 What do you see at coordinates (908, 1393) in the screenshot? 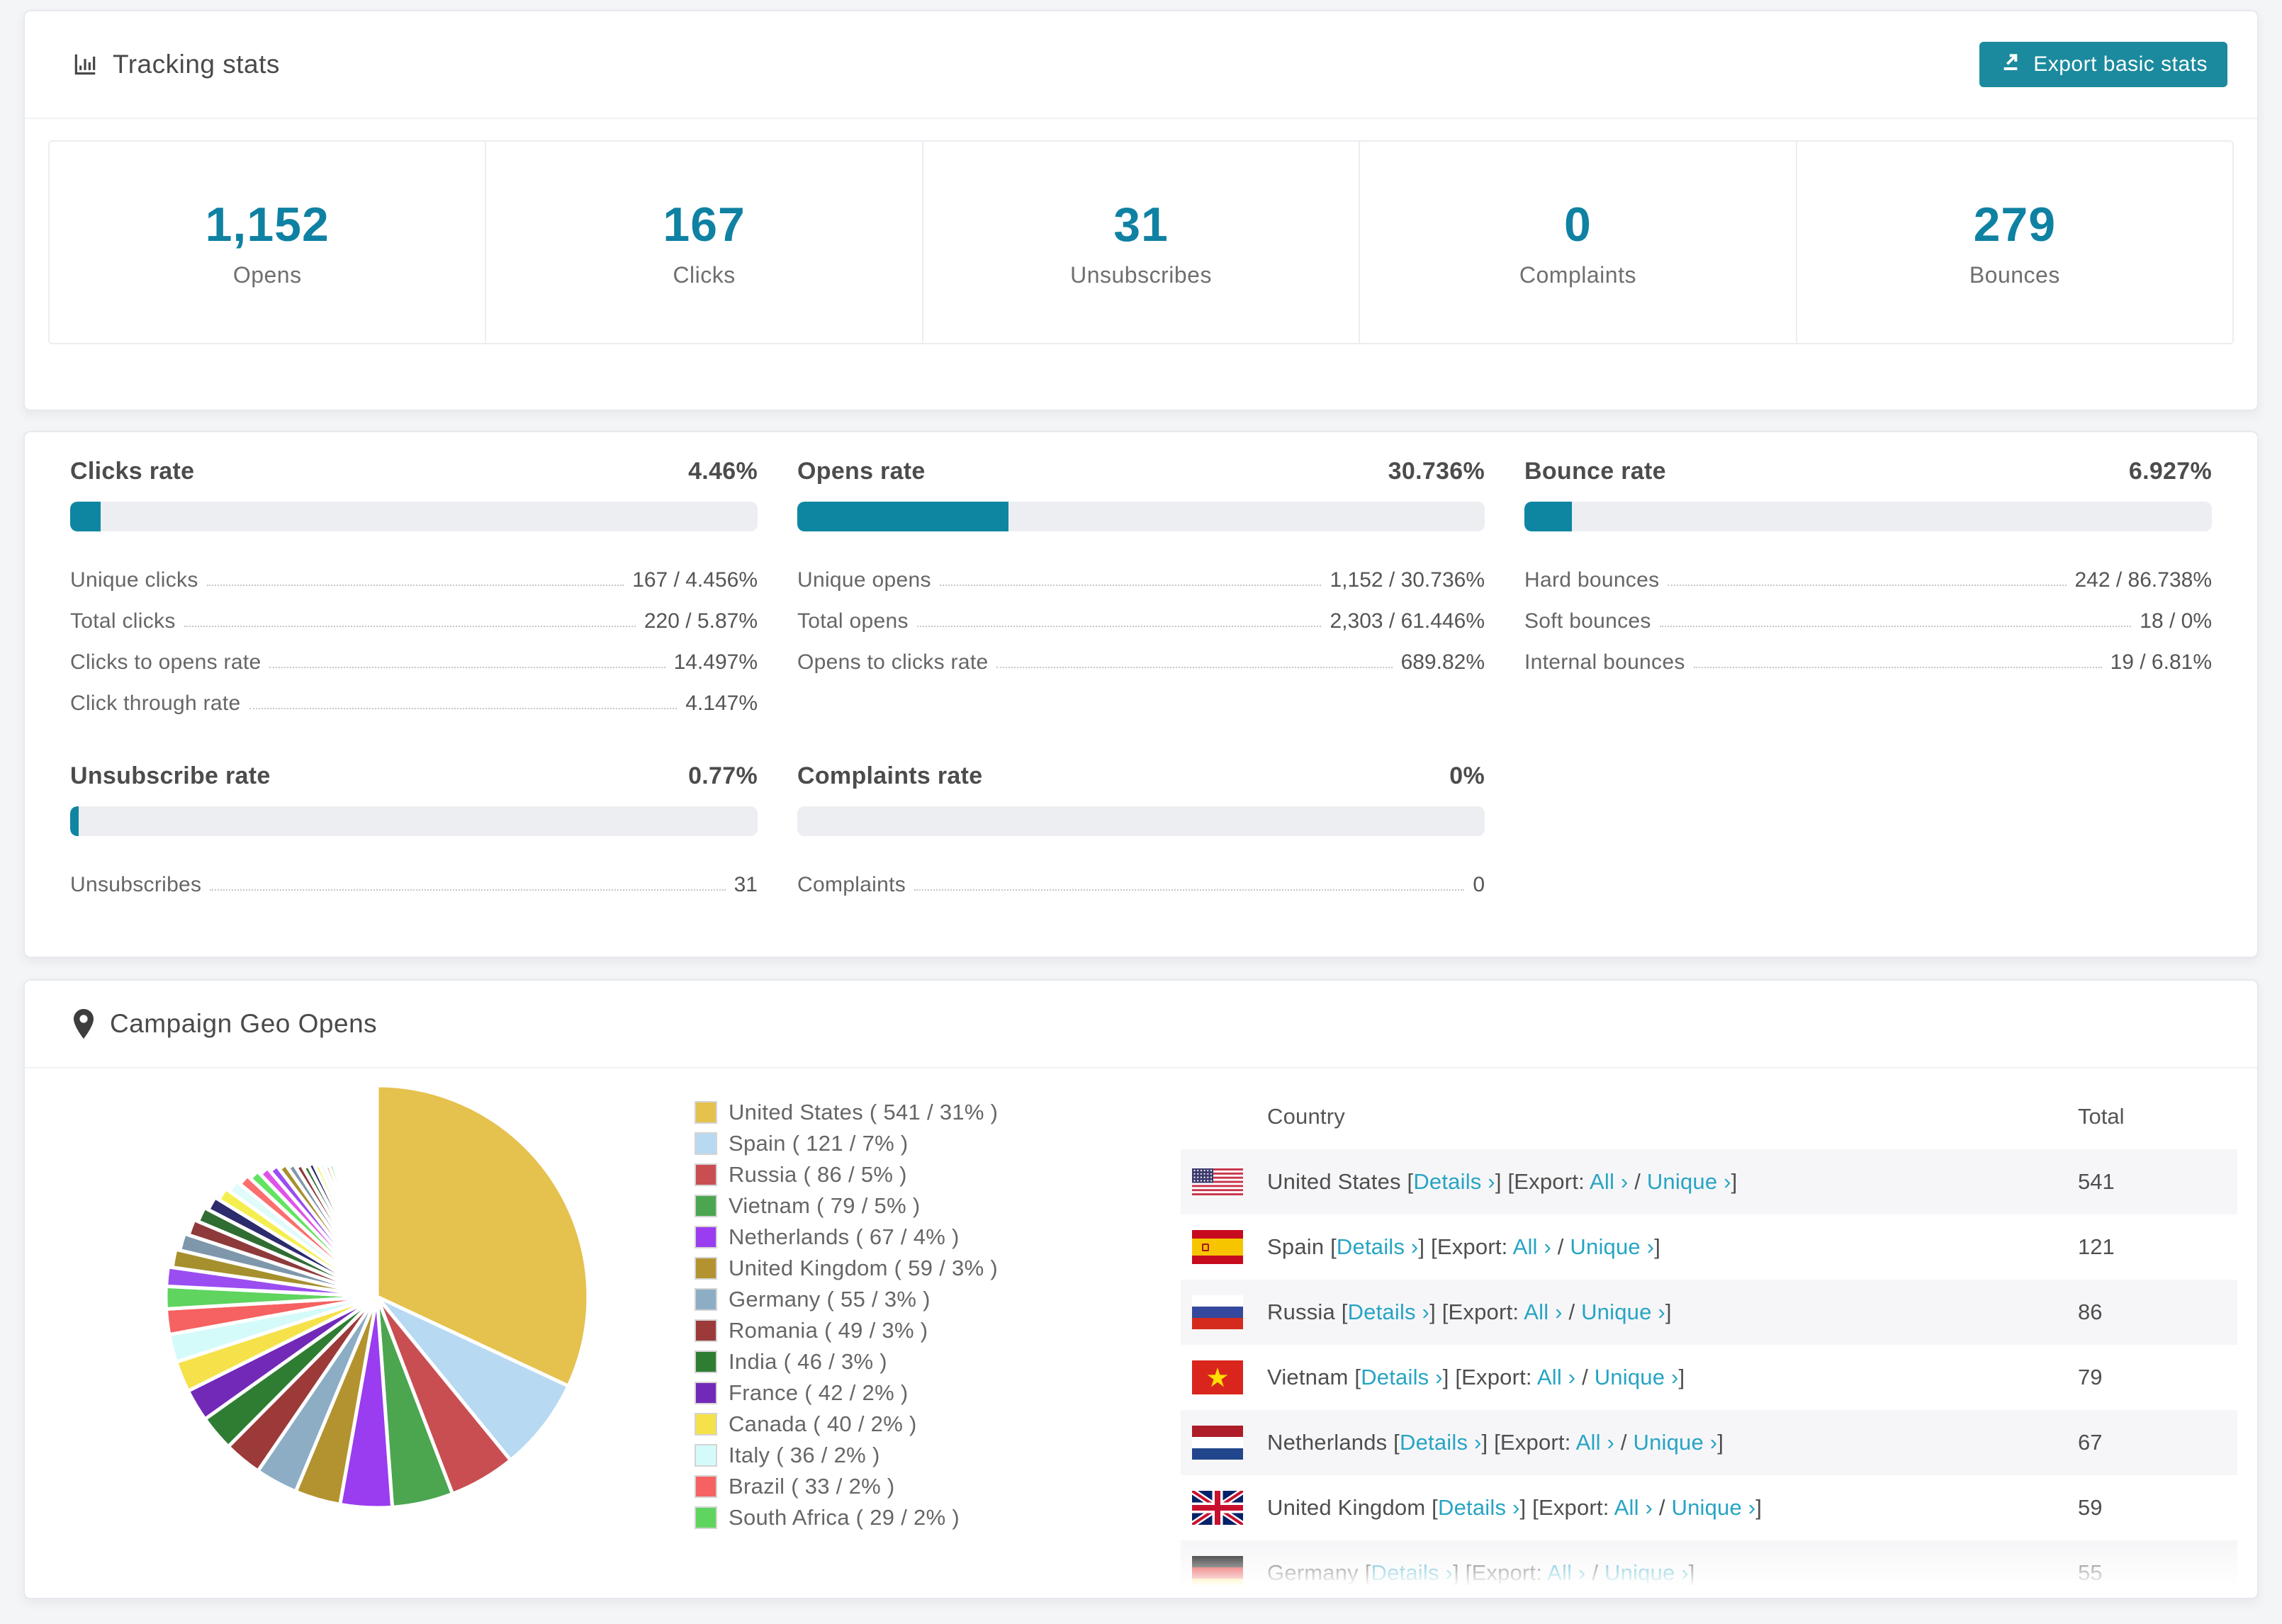
I see `legend-item-france: France ( 42 / 2% )` at bounding box center [908, 1393].